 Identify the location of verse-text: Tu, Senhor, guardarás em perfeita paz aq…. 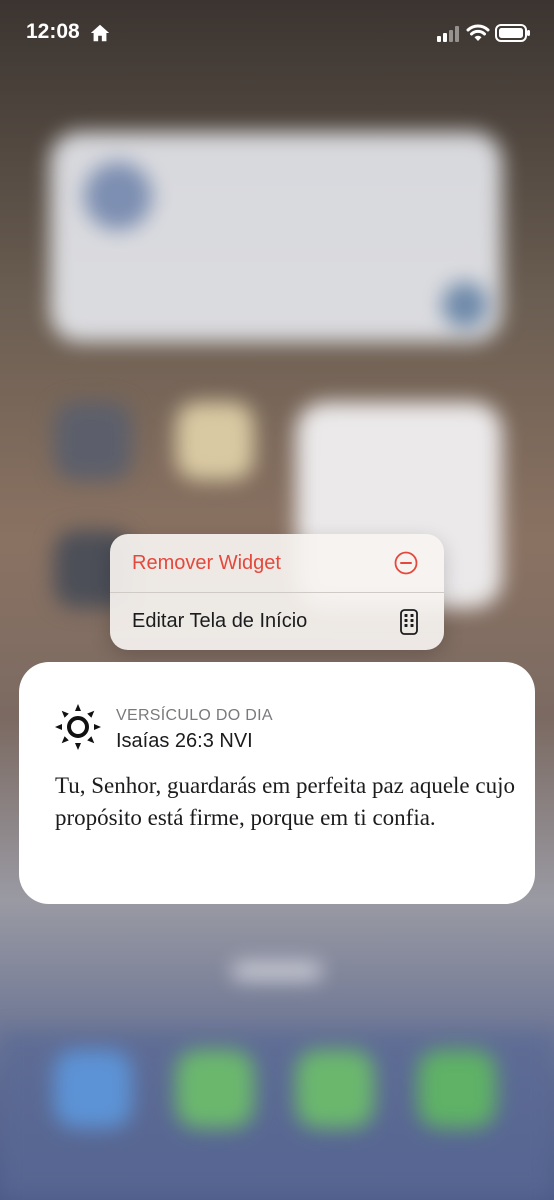
(285, 801).